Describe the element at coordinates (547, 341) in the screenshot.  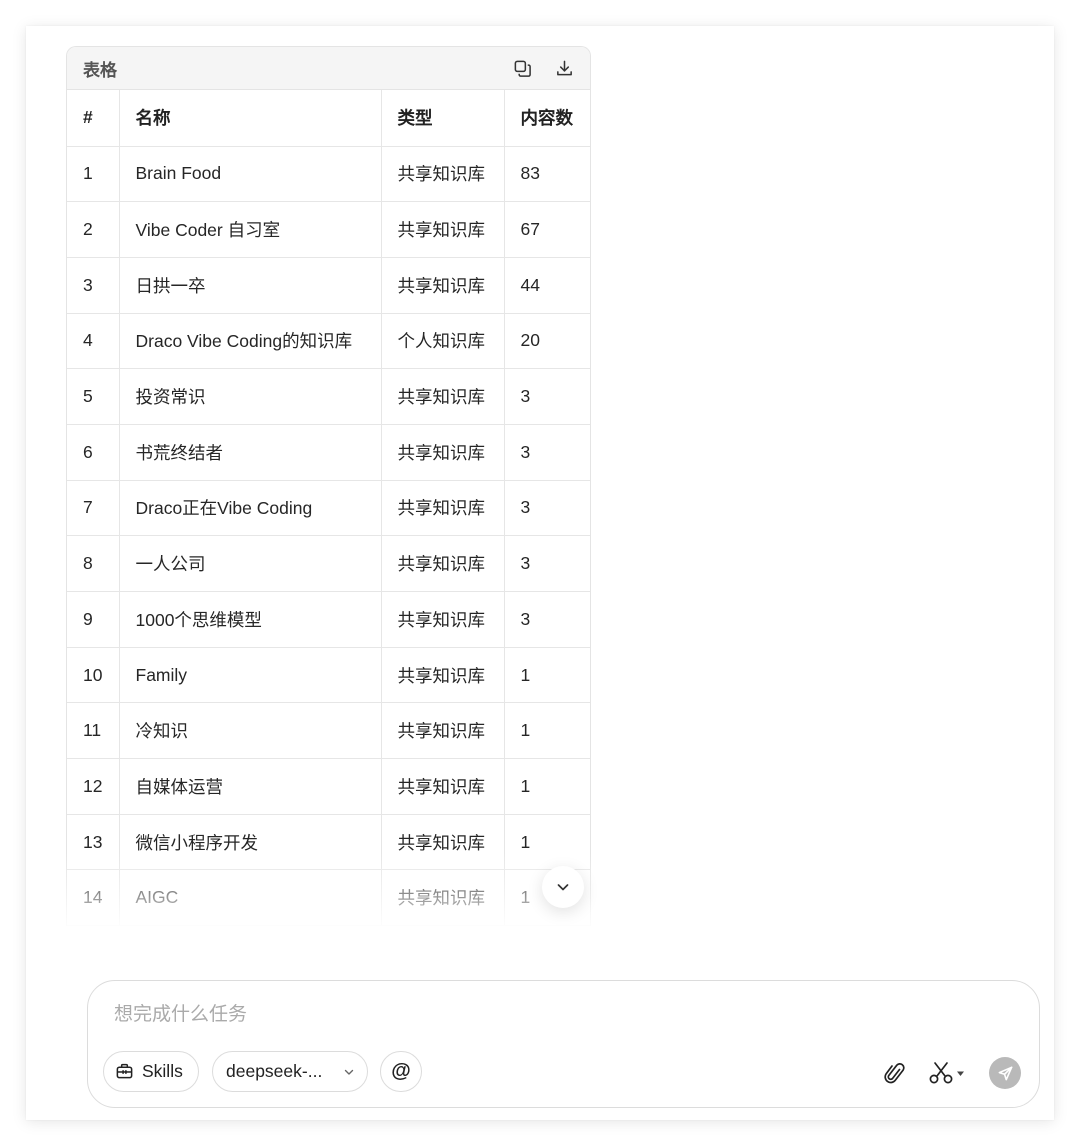
I see `cell-count: 20` at that location.